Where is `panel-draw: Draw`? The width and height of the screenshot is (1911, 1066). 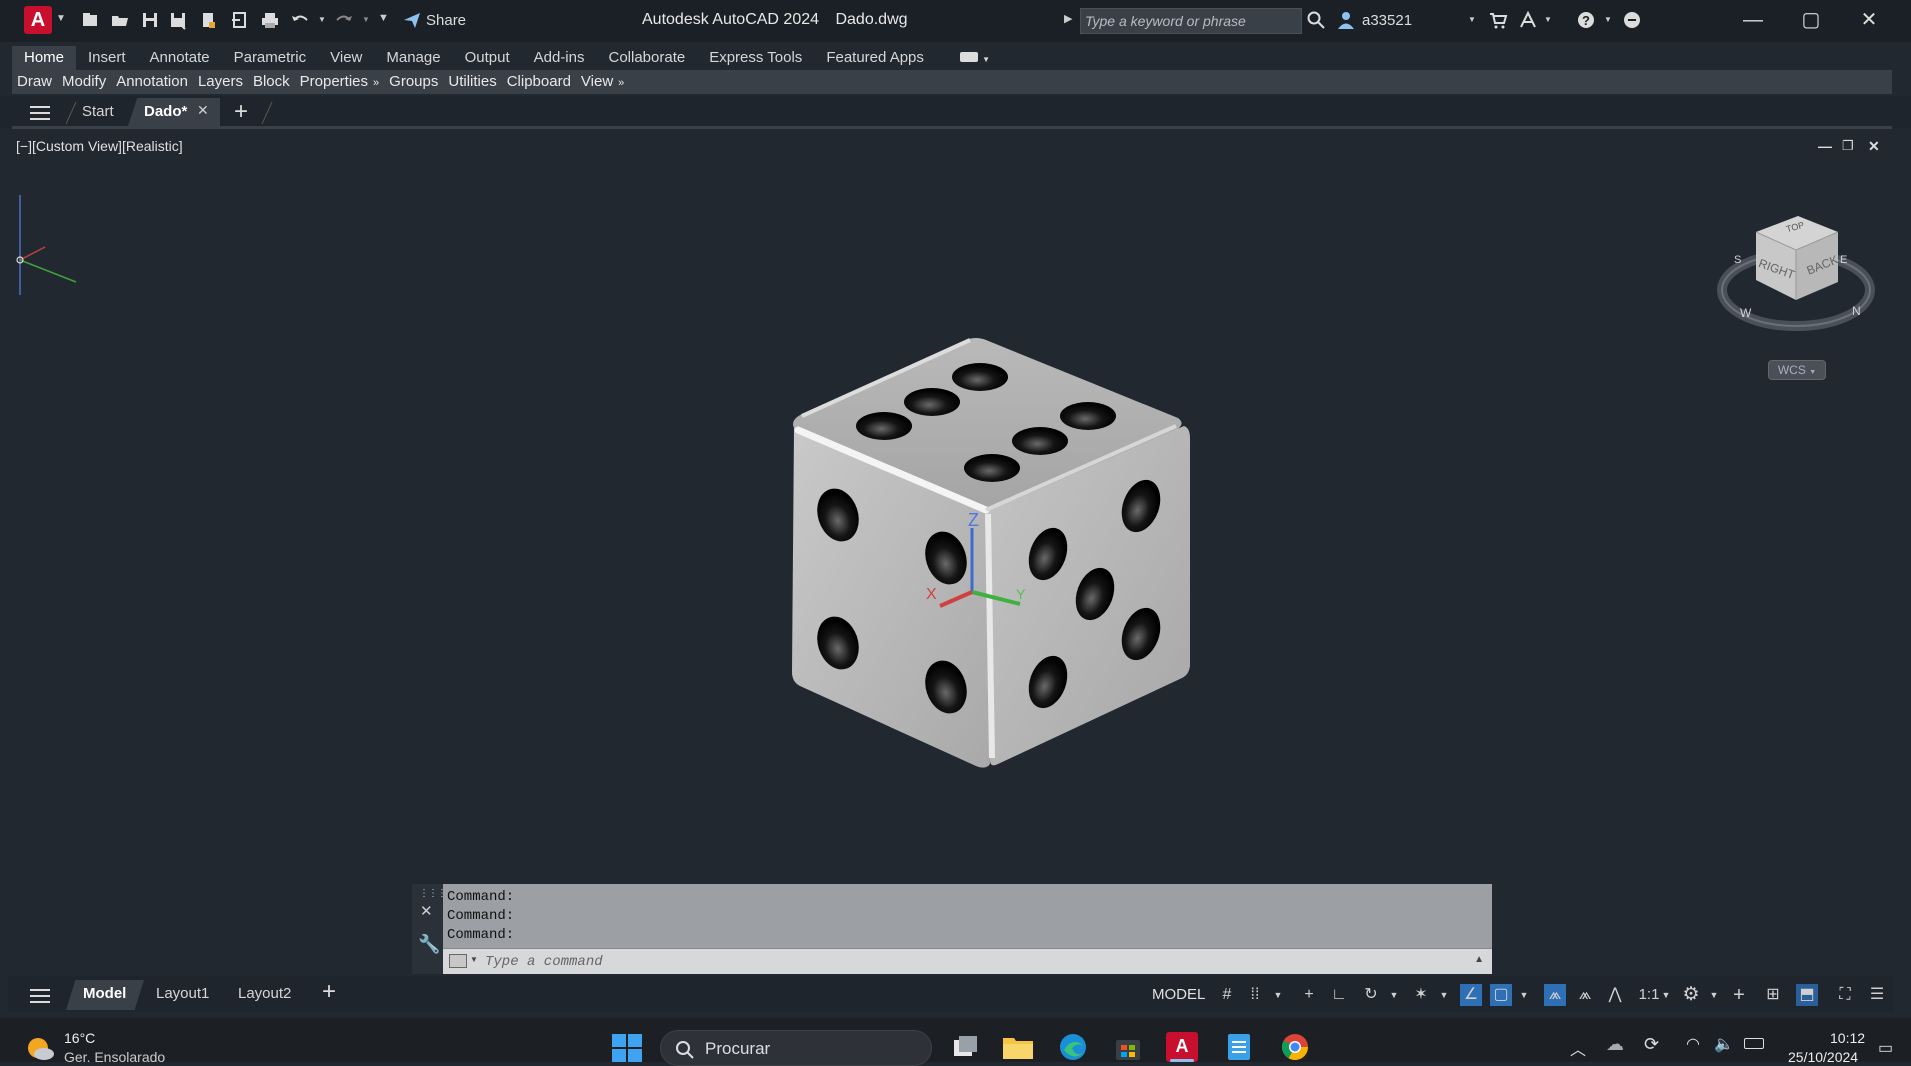
panel-draw: Draw is located at coordinates (34, 82).